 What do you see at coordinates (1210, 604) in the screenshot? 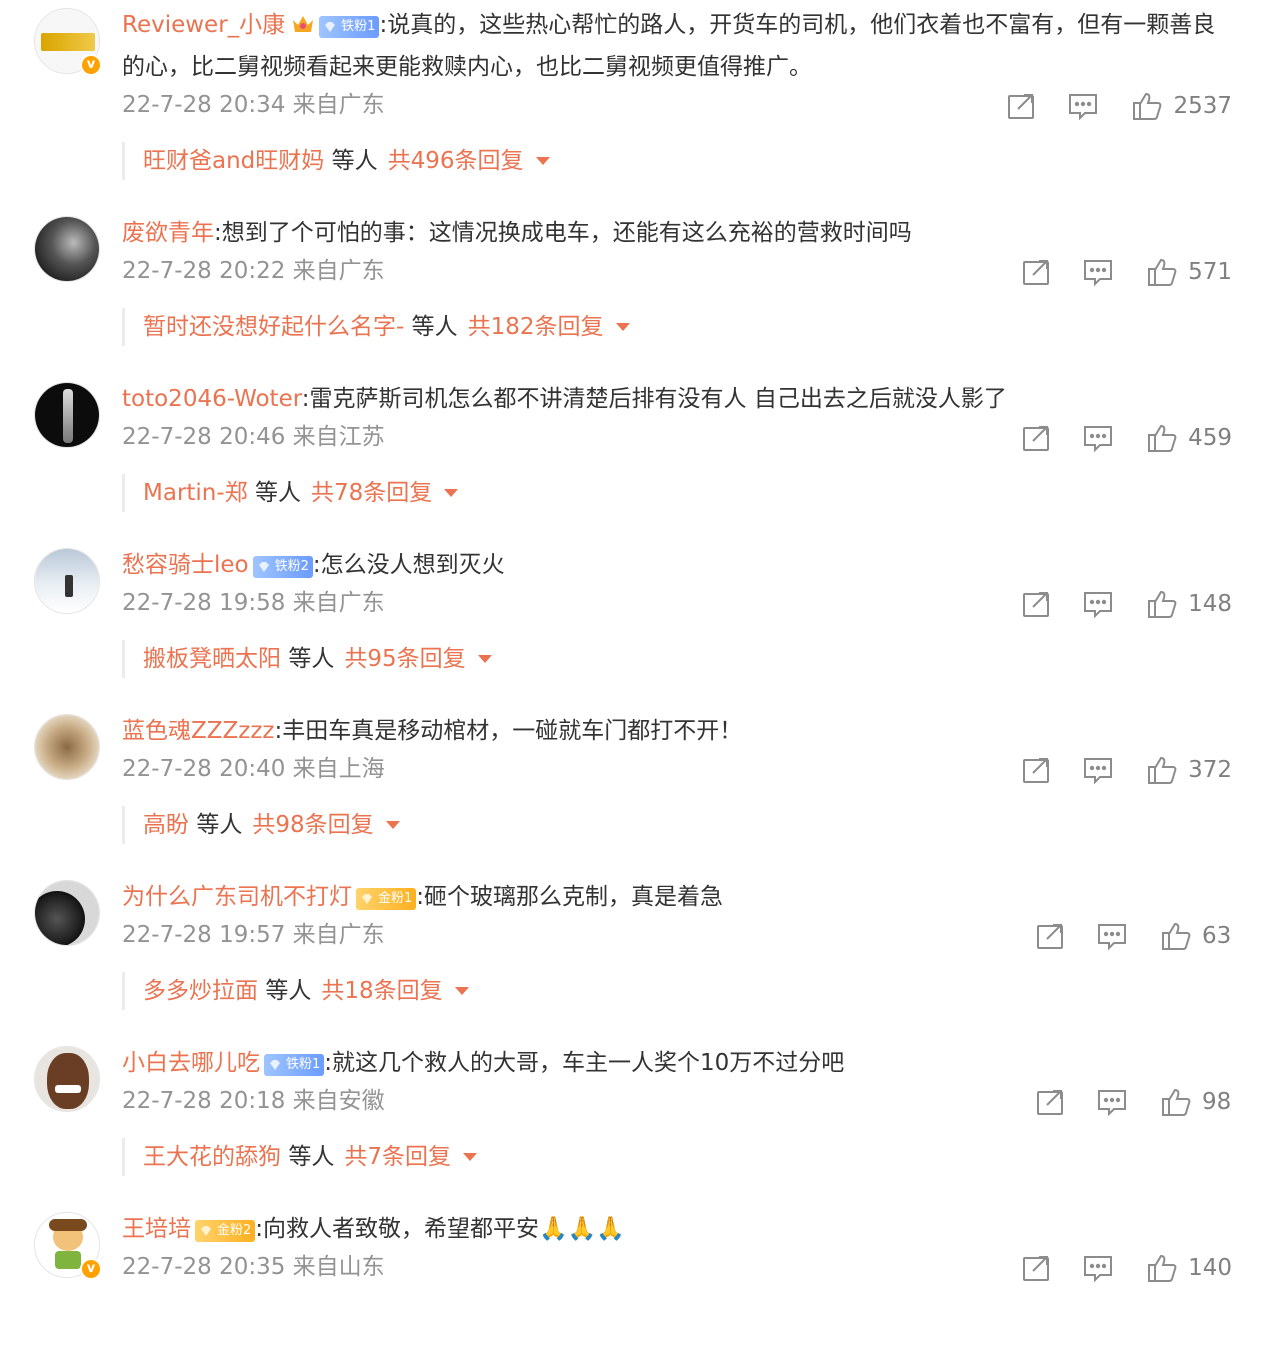
I see `like-count: 148` at bounding box center [1210, 604].